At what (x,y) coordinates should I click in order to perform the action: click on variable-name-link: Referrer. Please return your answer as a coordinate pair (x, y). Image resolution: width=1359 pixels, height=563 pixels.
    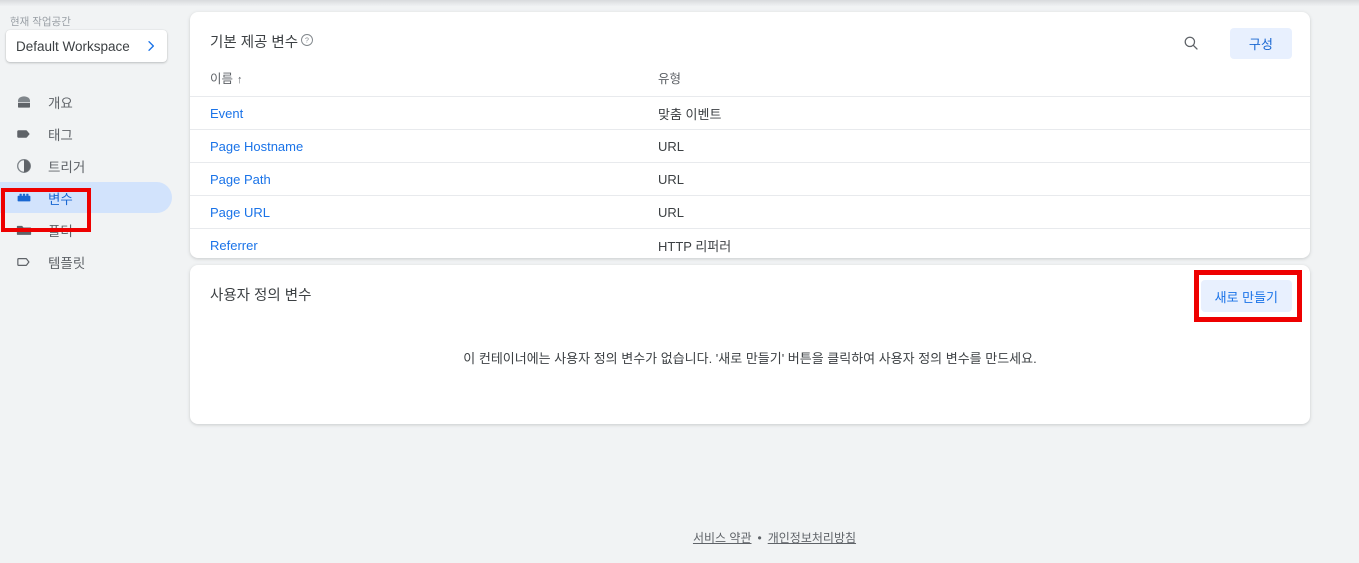
    Looking at the image, I should click on (234, 245).